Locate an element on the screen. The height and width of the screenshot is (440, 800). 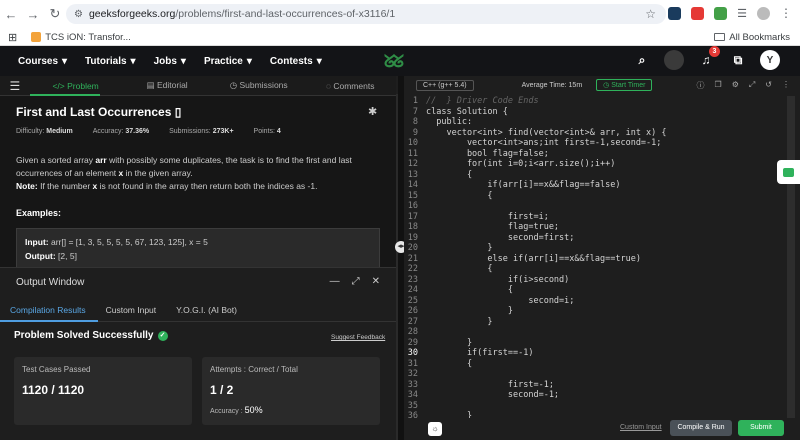
expand-icon: ⤢ is located at coordinates (356, 281).